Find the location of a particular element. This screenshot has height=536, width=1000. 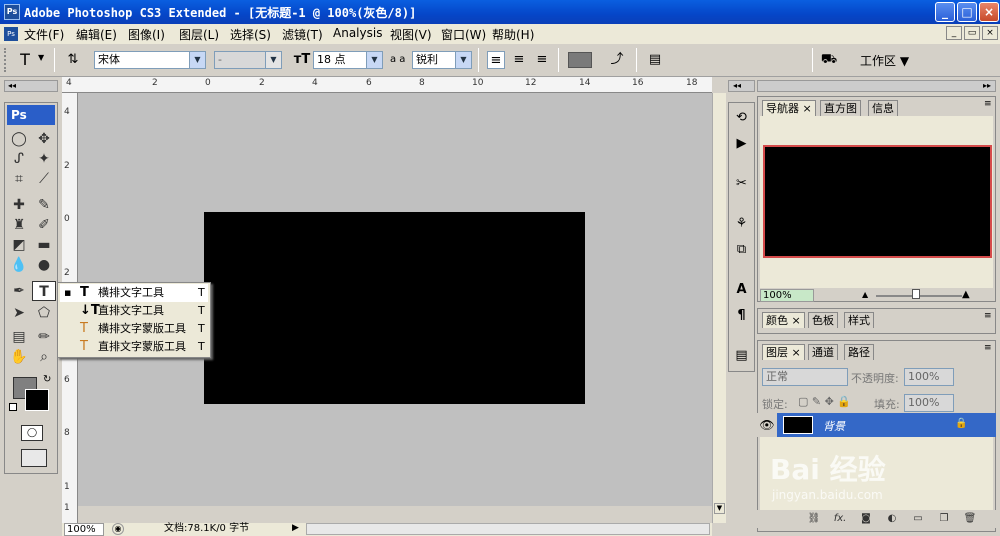

tab-layers: 图层 × is located at coordinates (783, 352).